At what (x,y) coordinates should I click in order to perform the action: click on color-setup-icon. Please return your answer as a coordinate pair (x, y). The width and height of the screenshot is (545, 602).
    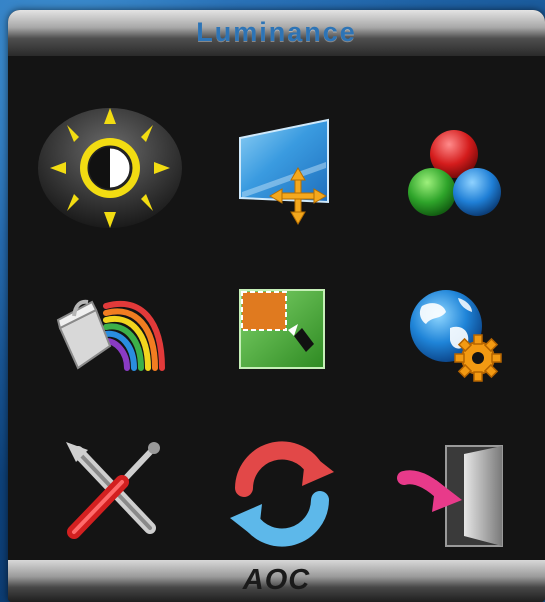
    Looking at the image, I should click on (454, 173).